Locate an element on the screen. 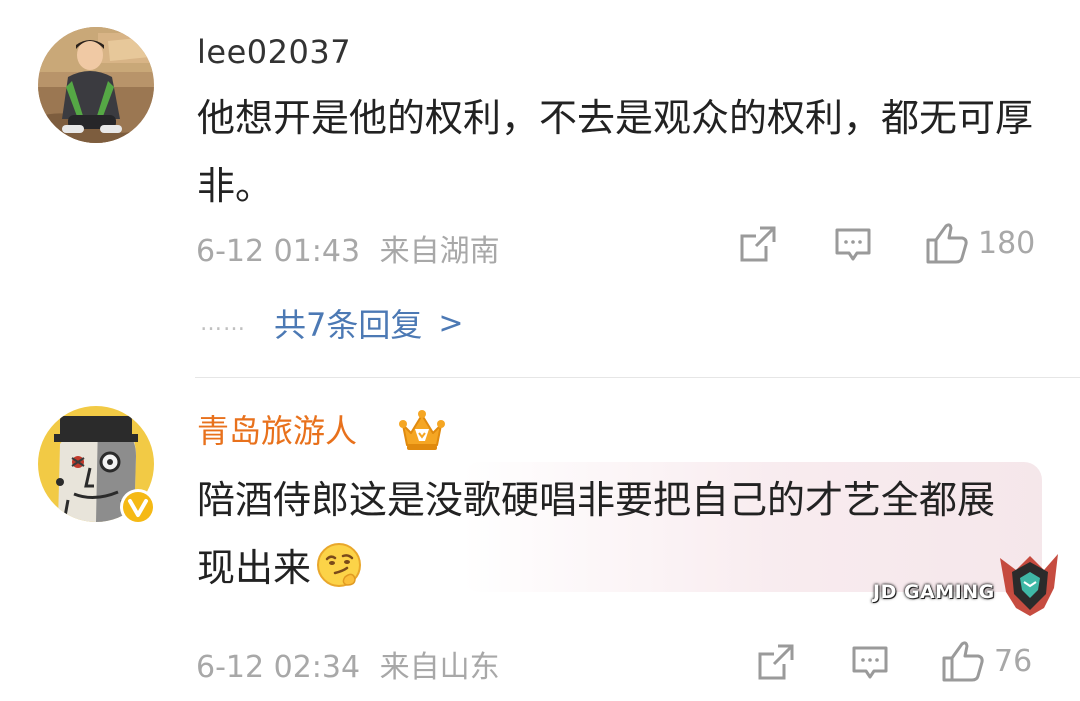  comment-meta: 6-12 01:43 来自湖南 is located at coordinates (348, 248).